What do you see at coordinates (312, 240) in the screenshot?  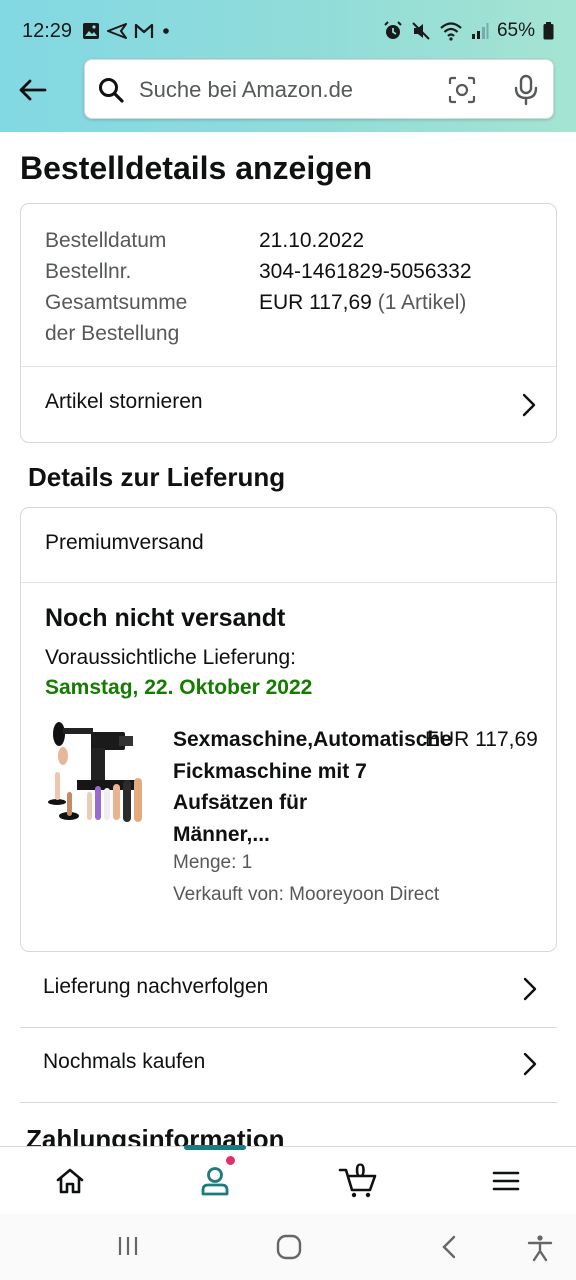 I see `order-date-value: 21.10.2022` at bounding box center [312, 240].